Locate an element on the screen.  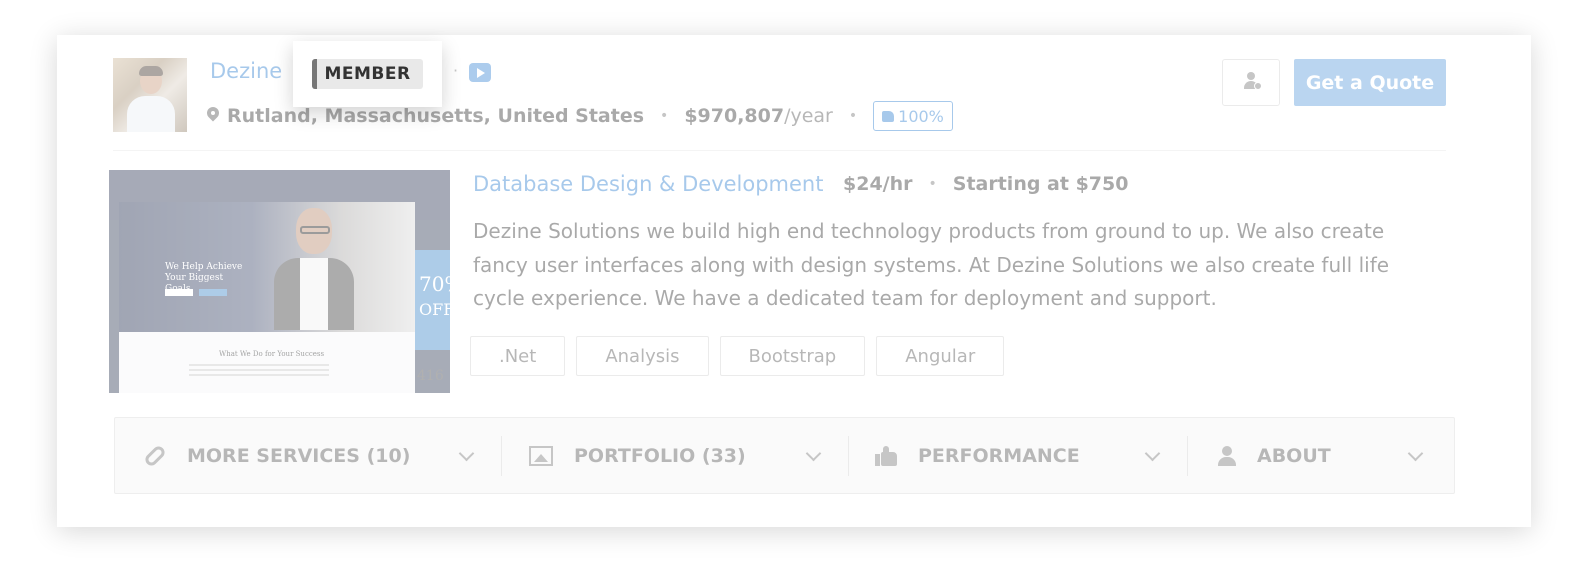
thumbnail-subtitle: What We Do for Your Success is located at coordinates (272, 354).